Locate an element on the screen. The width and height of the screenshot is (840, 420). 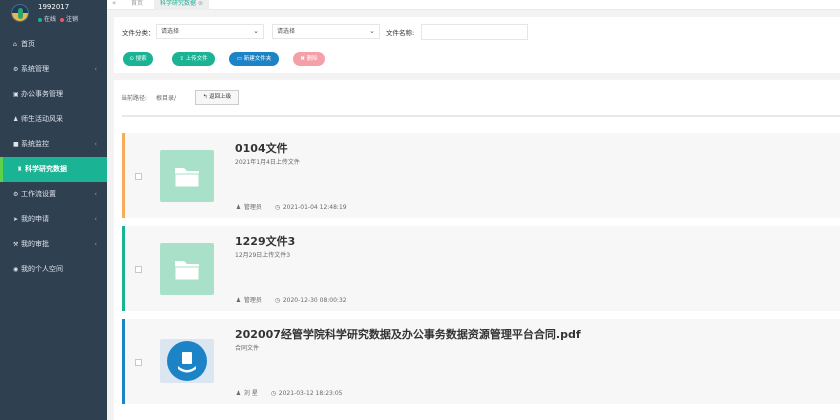
sidebar-item-research-data: ♜ 科学研究数据 is located at coordinates (53, 169).